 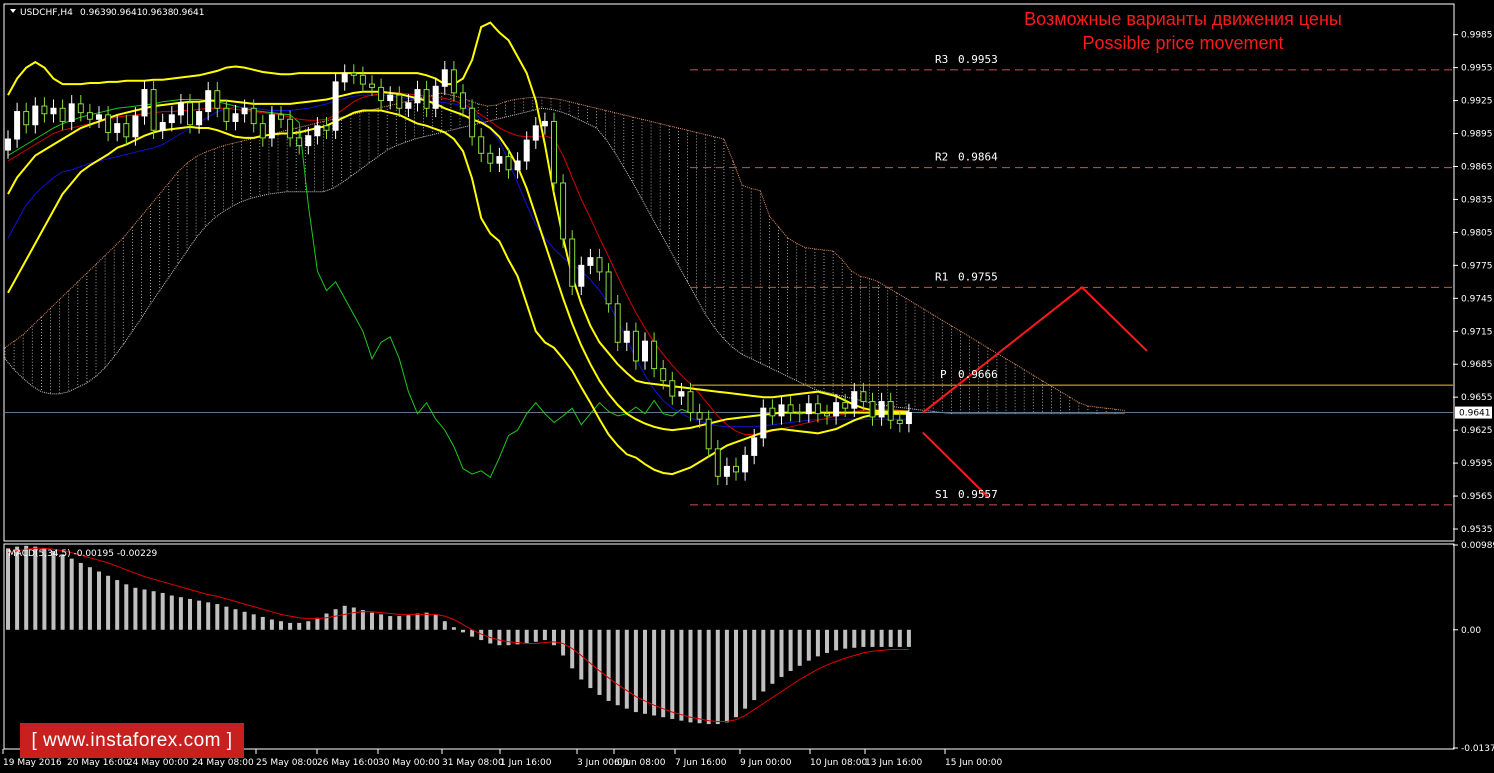 What do you see at coordinates (1477, 299) in the screenshot?
I see `price-tick-label: 0.9745` at bounding box center [1477, 299].